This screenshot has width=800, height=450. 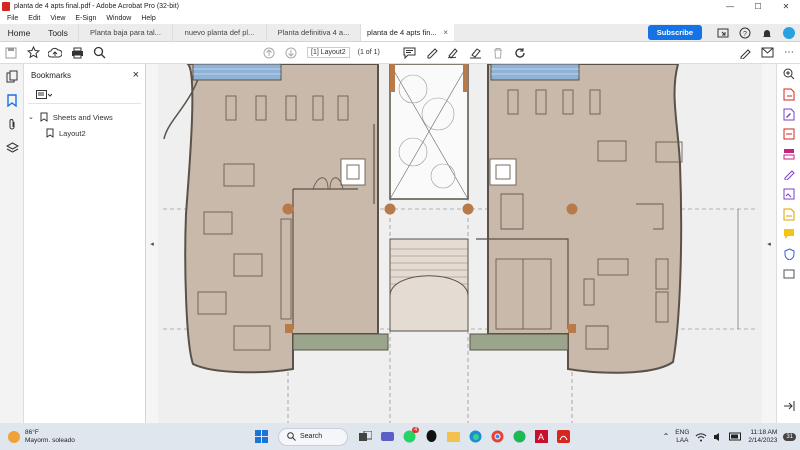 What do you see at coordinates (328, 52) in the screenshot?
I see `page-number-input: [1] Layout2` at bounding box center [328, 52].